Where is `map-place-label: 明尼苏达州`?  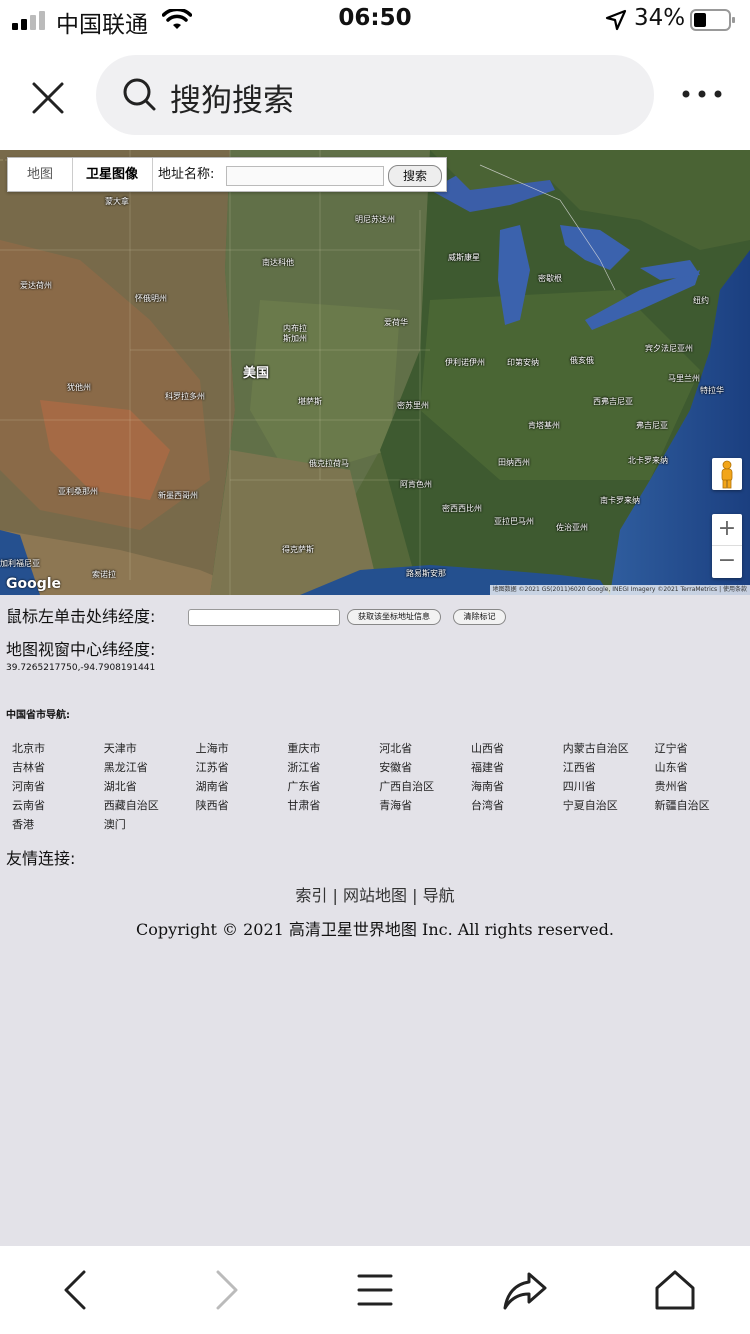 map-place-label: 明尼苏达州 is located at coordinates (375, 219).